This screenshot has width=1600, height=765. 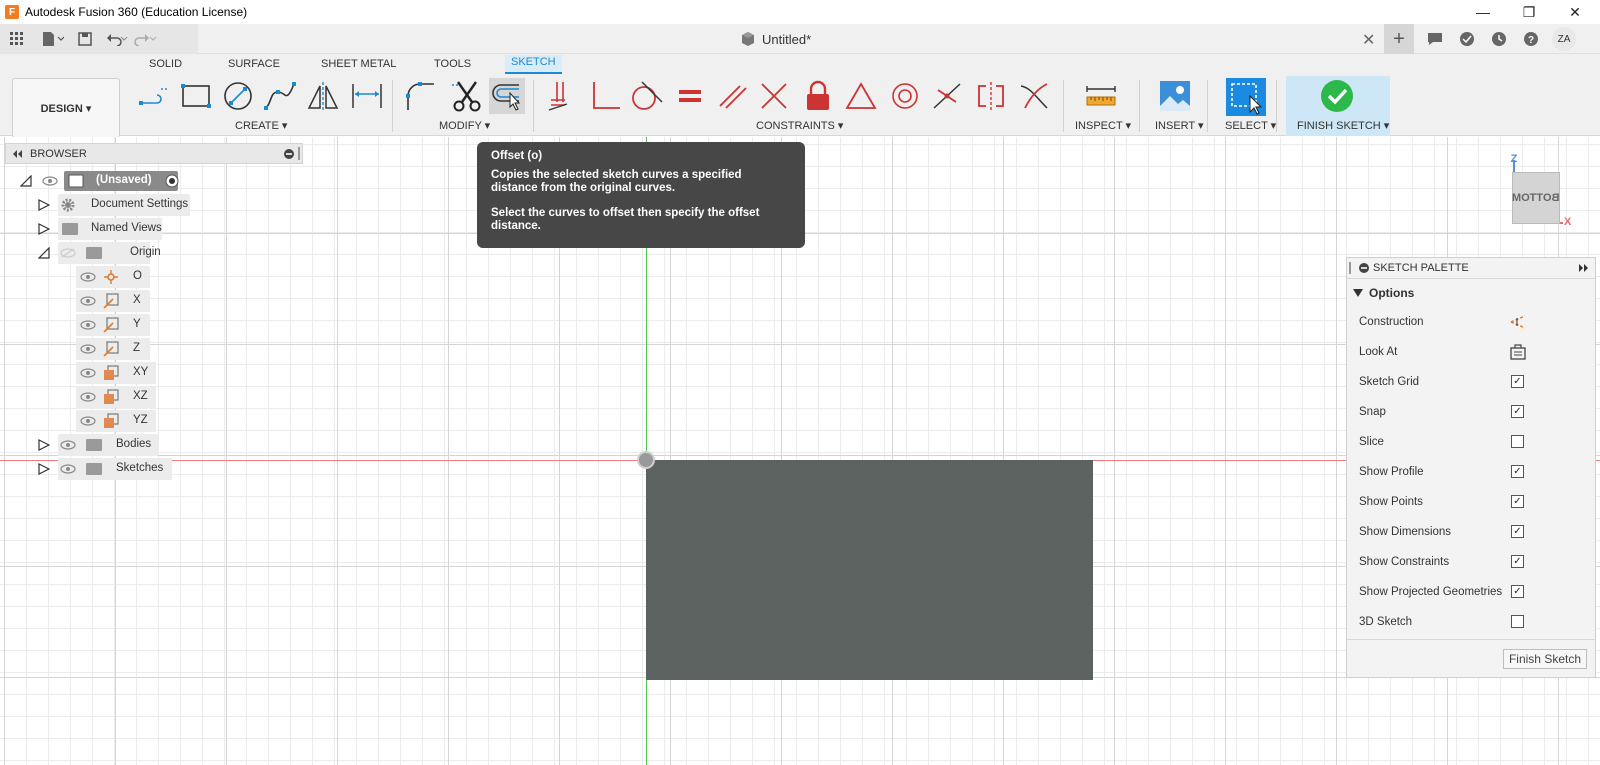 I want to click on show-dimensions-checkbox: ✓, so click(x=1517, y=531).